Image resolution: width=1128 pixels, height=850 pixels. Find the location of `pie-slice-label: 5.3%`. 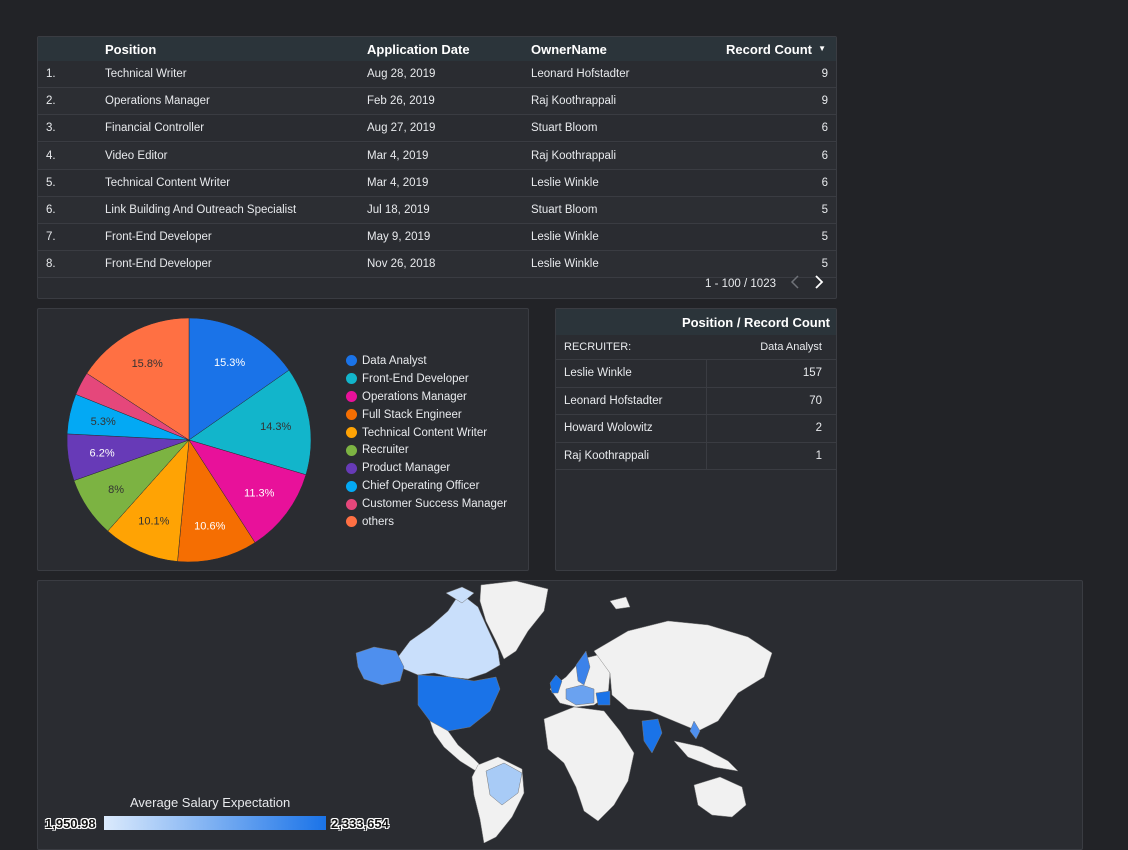

pie-slice-label: 5.3% is located at coordinates (103, 422).